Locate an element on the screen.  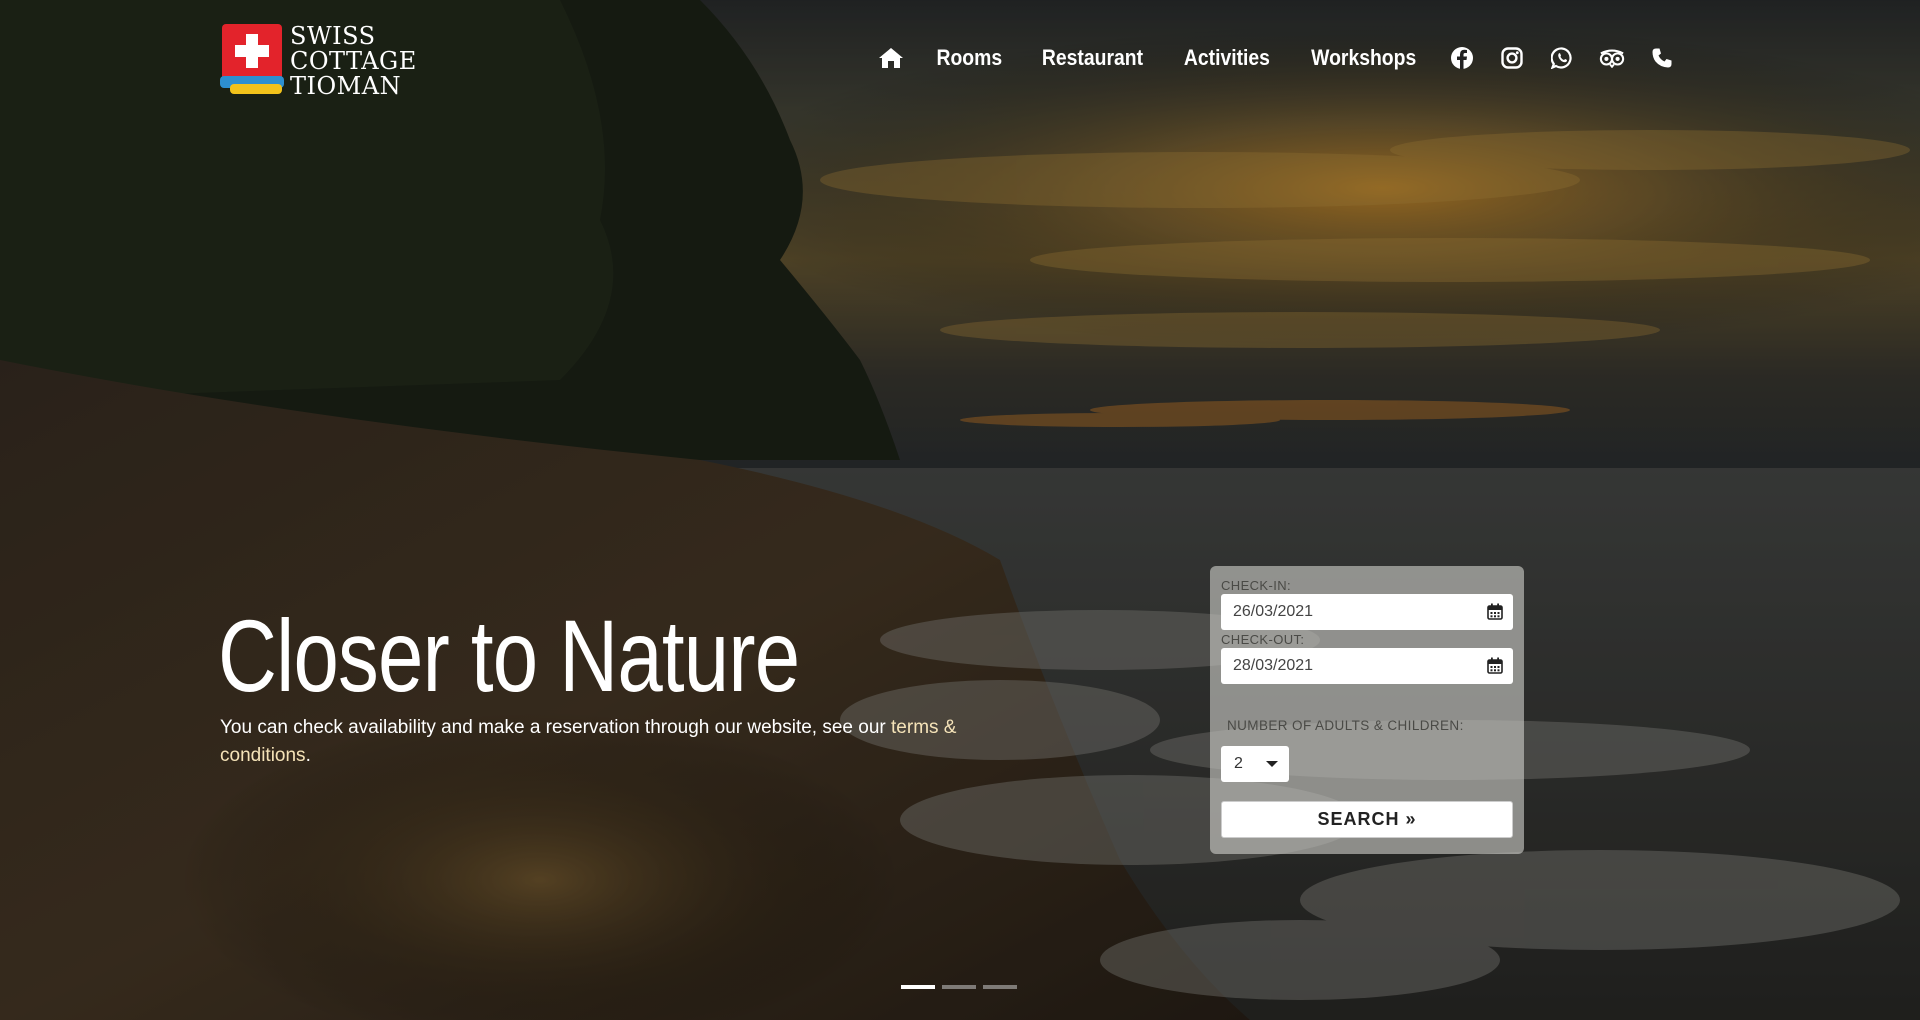
logo-line-2: COTTAGE is located at coordinates (353, 61).